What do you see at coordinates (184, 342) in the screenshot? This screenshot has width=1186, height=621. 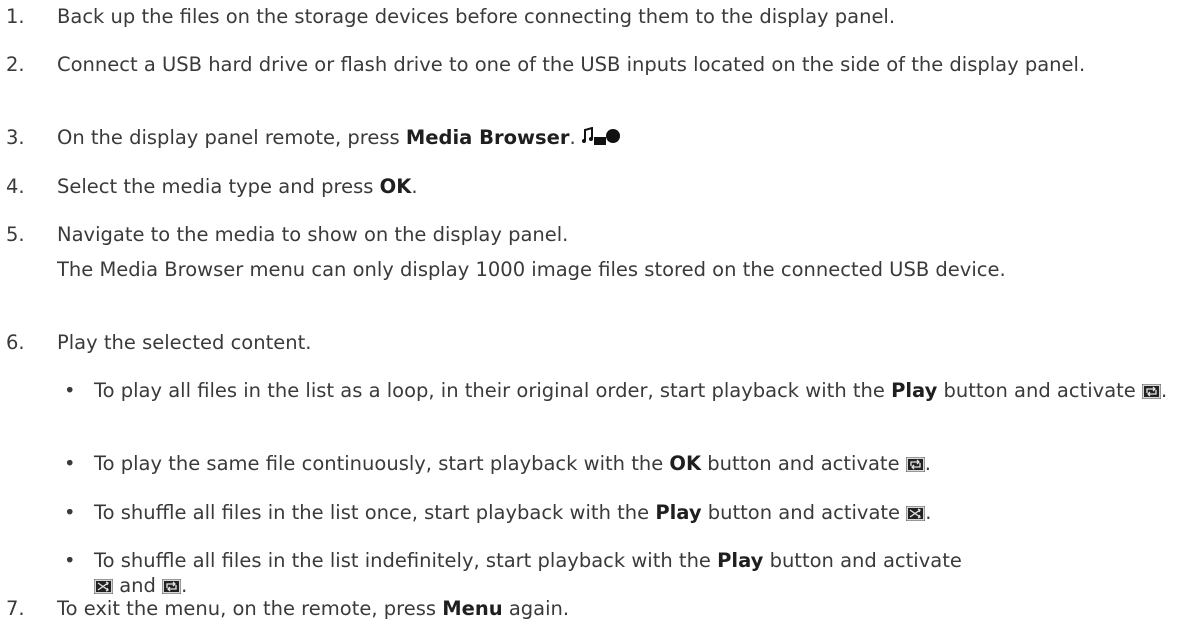 I see `step-text: Play the selected content.` at bounding box center [184, 342].